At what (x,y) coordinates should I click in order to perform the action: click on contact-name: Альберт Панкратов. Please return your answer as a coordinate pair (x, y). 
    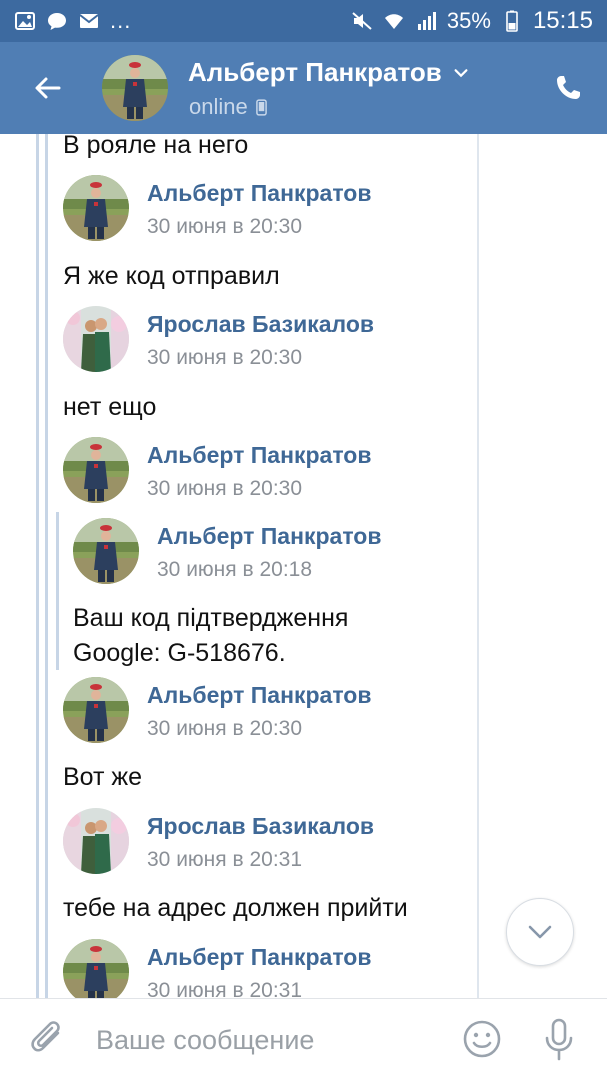
    Looking at the image, I should click on (315, 72).